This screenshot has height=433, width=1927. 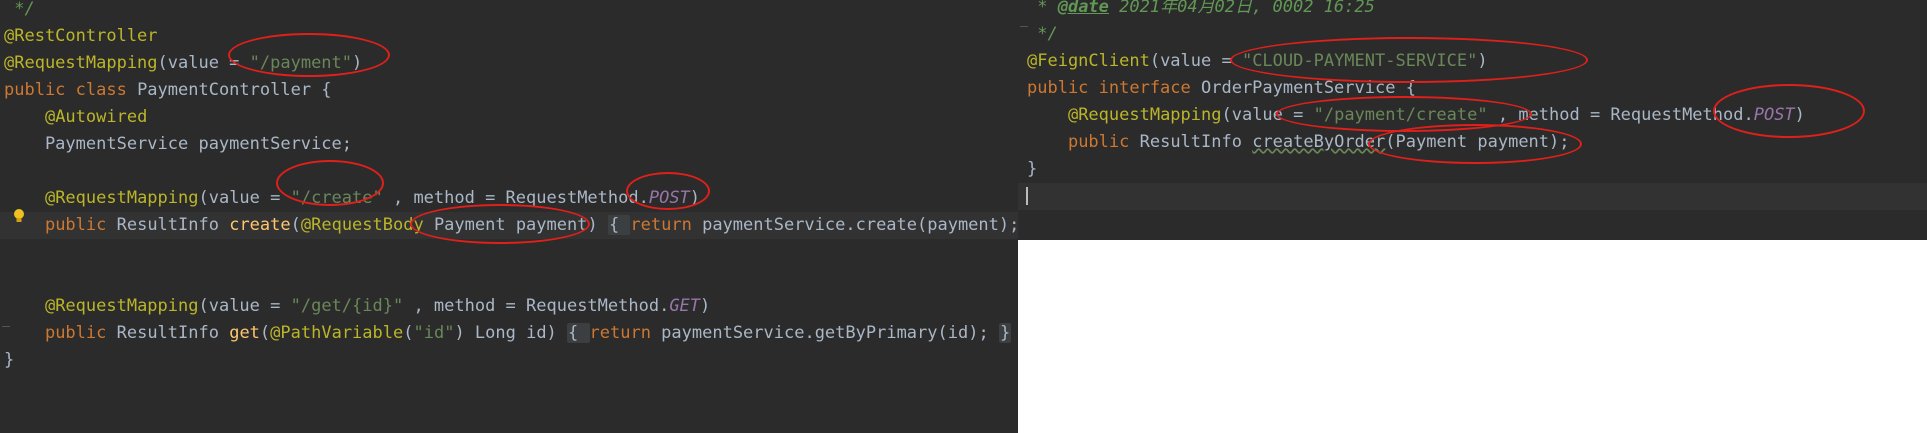 I want to click on code-line: public class PaymentController {, so click(x=166, y=90).